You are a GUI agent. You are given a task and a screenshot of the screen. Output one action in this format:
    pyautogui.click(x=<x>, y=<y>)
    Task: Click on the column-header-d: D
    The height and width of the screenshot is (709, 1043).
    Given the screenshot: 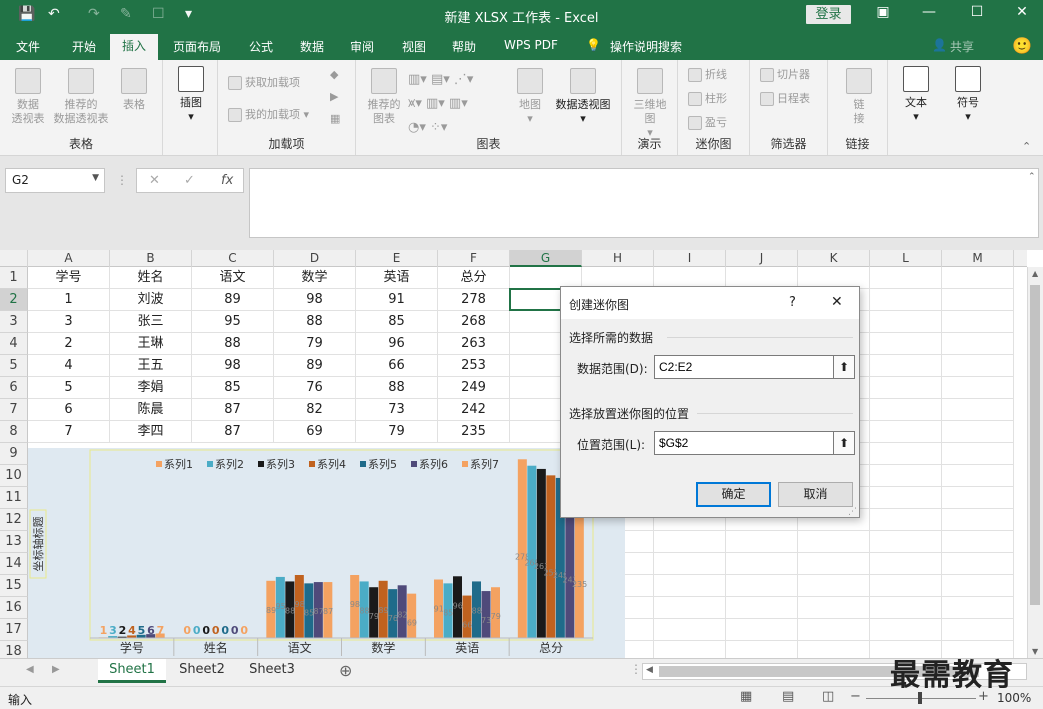 What is the action you would take?
    pyautogui.click(x=315, y=258)
    